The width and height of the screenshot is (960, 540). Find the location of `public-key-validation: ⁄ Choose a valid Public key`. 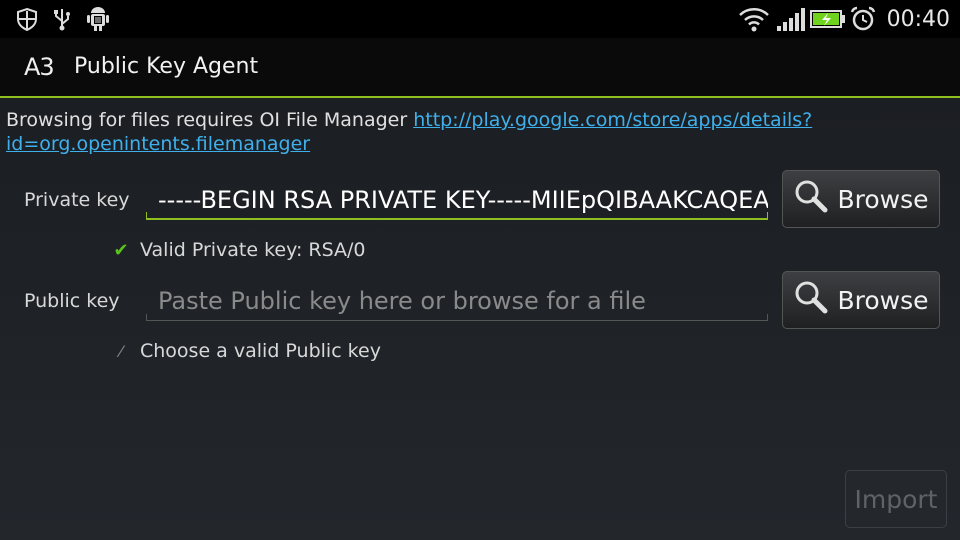

public-key-validation: ⁄ Choose a valid Public key is located at coordinates (246, 351).